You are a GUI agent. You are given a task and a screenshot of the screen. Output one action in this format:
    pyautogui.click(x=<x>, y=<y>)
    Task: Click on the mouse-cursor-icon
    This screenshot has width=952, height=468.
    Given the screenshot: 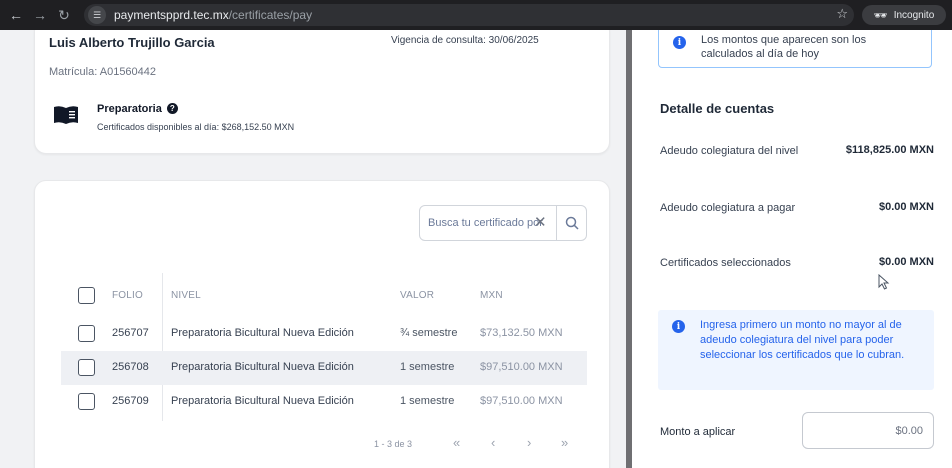 What is the action you would take?
    pyautogui.click(x=884, y=282)
    